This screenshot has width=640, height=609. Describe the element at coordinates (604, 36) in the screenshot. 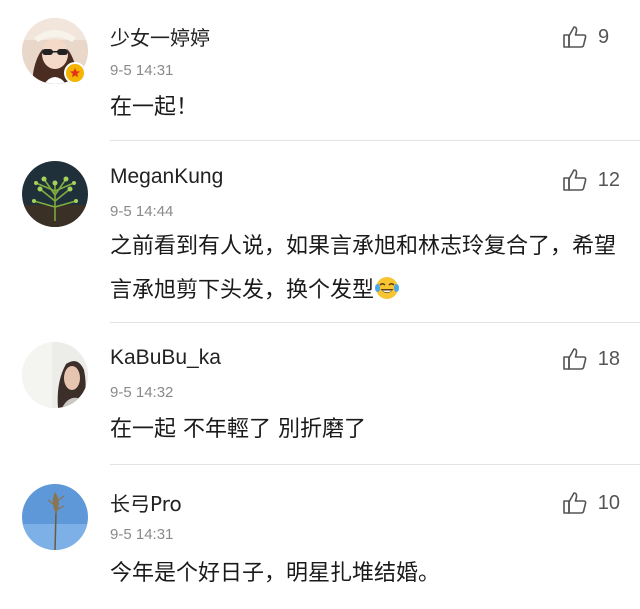

I see `like-count: 9` at that location.